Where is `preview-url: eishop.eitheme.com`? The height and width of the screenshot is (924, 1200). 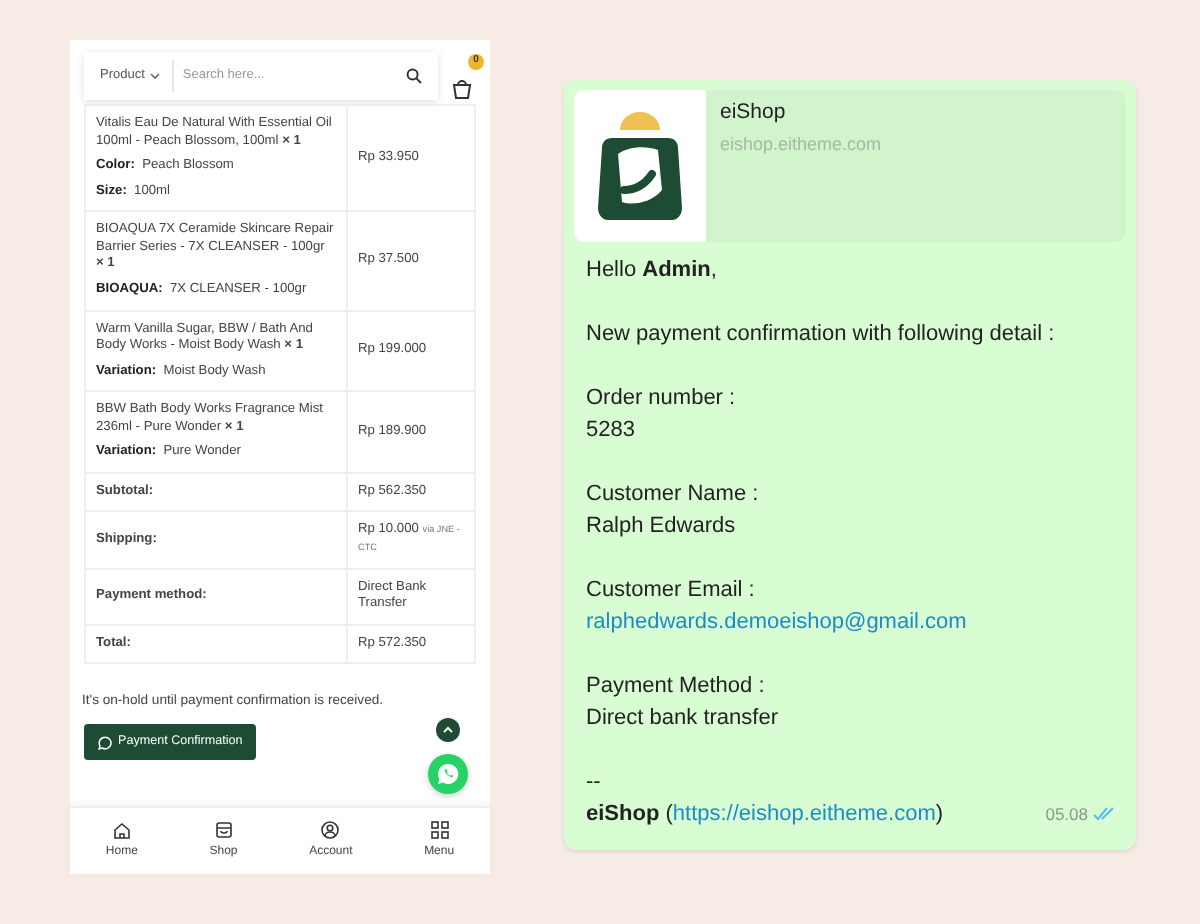 preview-url: eishop.eitheme.com is located at coordinates (801, 144).